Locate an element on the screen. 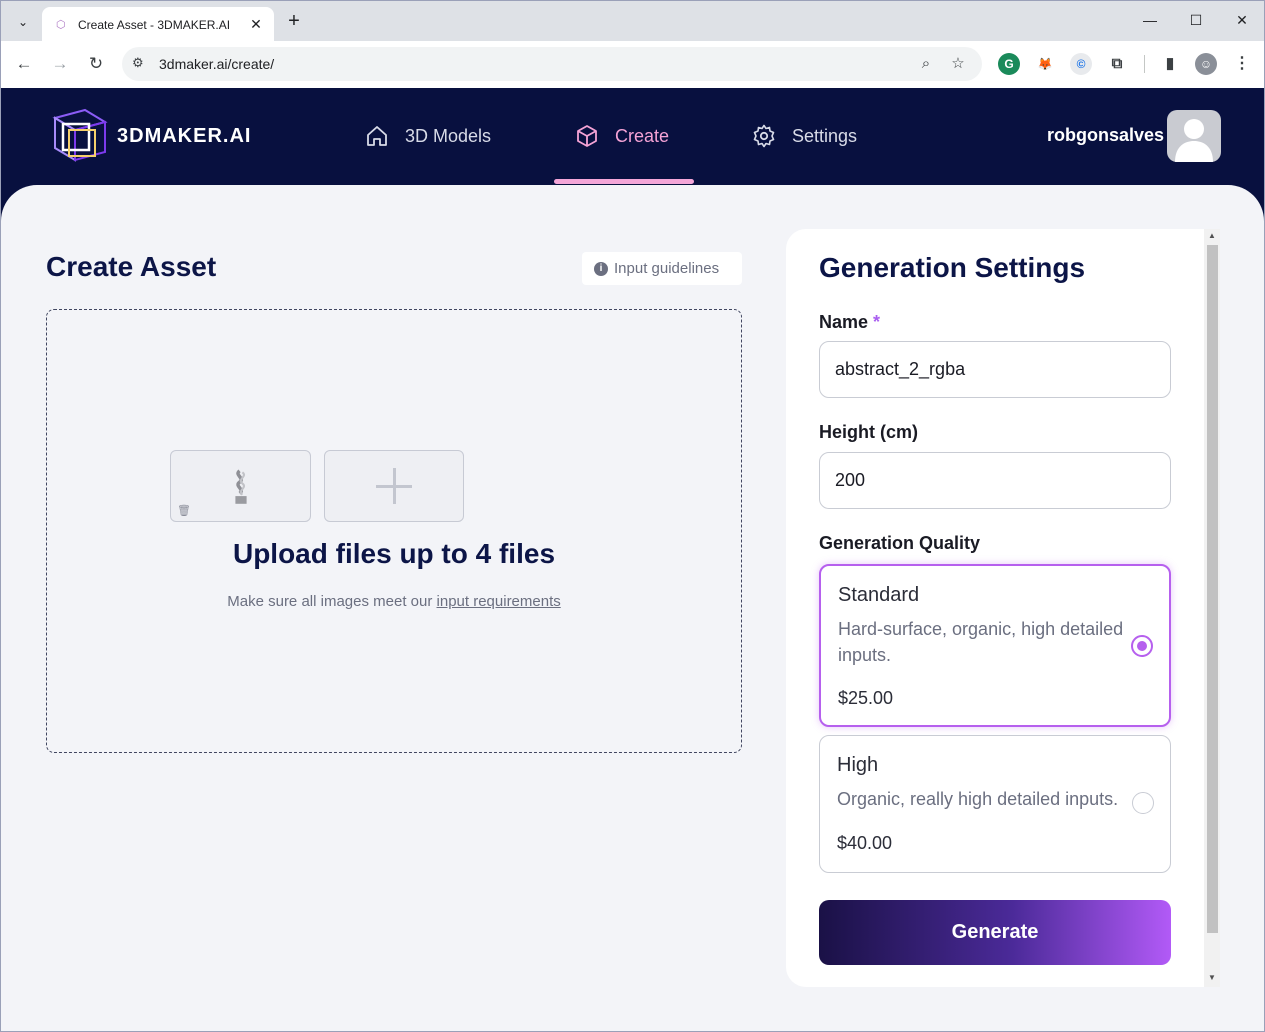  metamask-extension-icon: 🦊 is located at coordinates (1045, 64).